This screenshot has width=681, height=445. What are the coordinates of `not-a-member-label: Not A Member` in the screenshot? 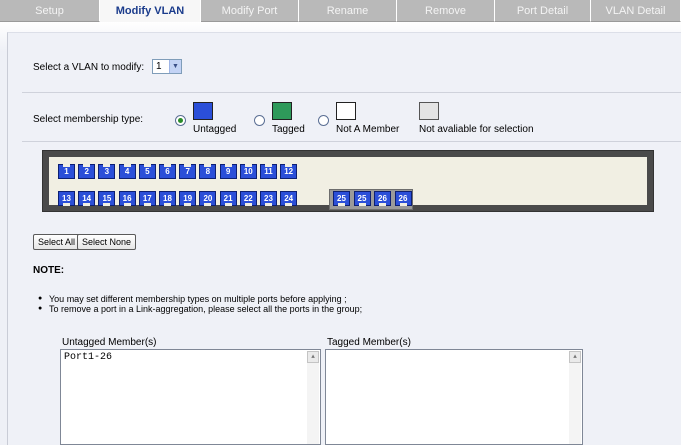 It's located at (368, 129).